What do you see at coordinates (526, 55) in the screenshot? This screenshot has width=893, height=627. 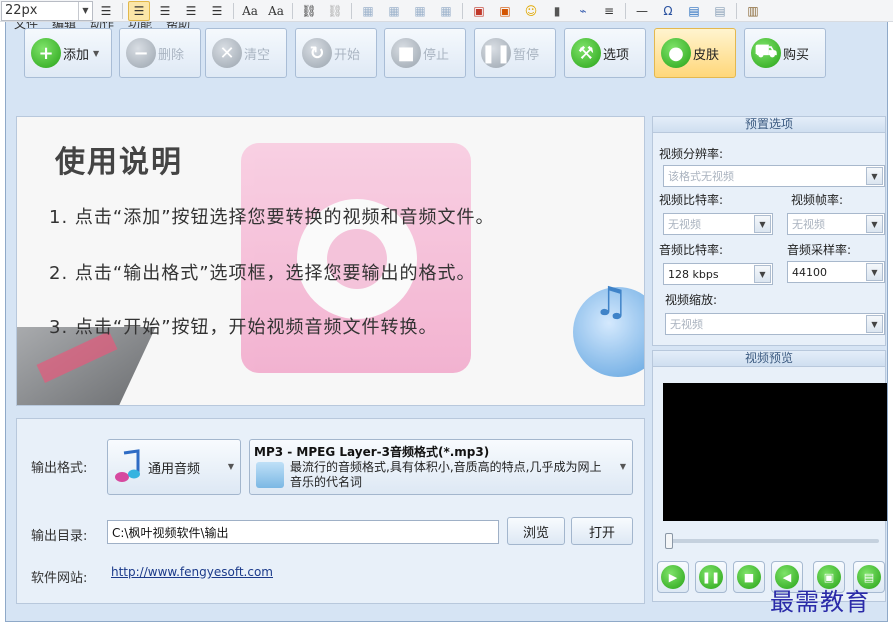 I see `pause-label: 暂停` at bounding box center [526, 55].